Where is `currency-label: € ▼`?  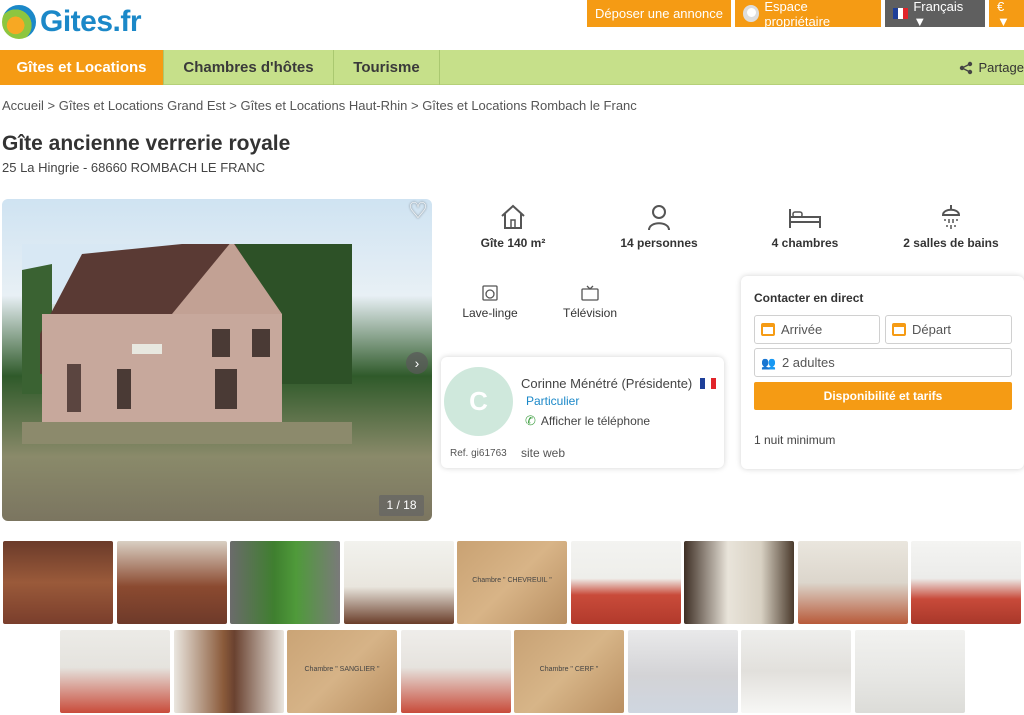 currency-label: € ▼ is located at coordinates (1003, 14).